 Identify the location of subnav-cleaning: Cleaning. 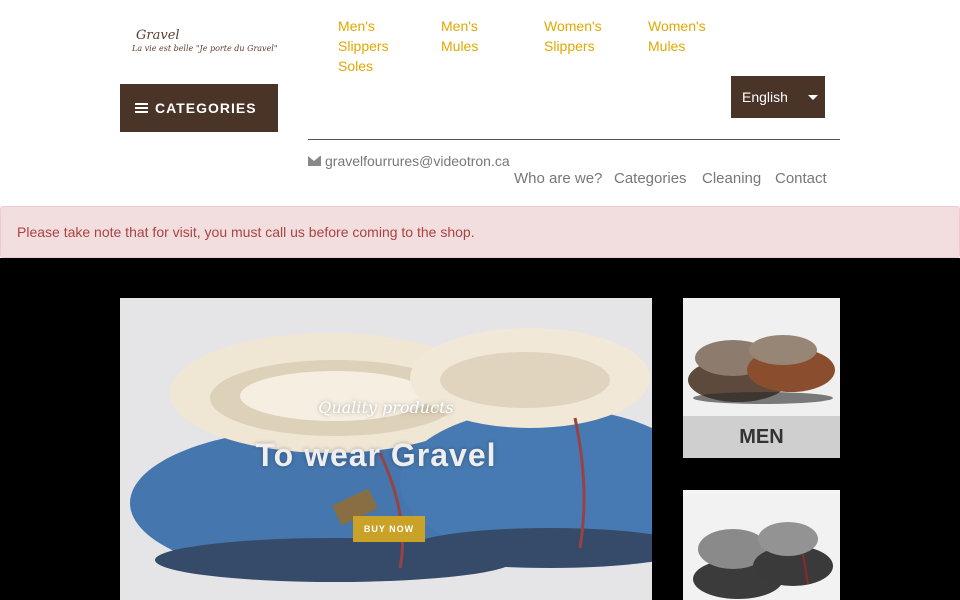
(731, 178).